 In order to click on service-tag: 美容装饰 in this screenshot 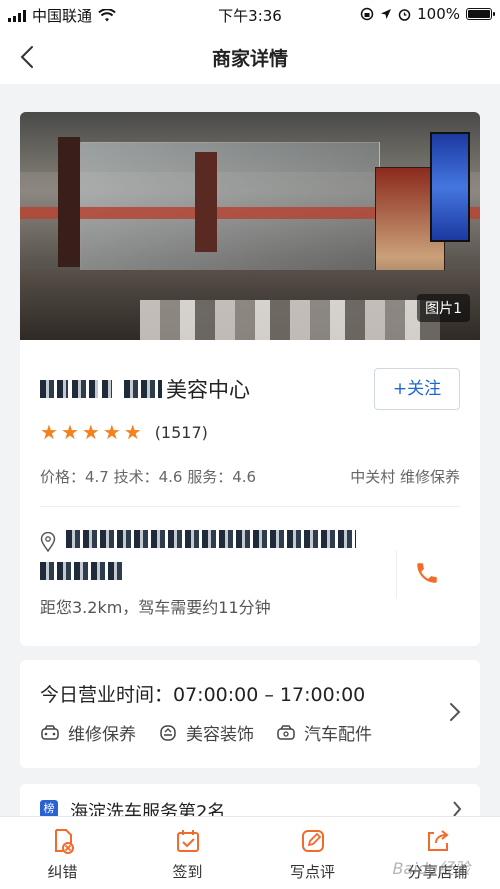, I will do `click(206, 732)`.